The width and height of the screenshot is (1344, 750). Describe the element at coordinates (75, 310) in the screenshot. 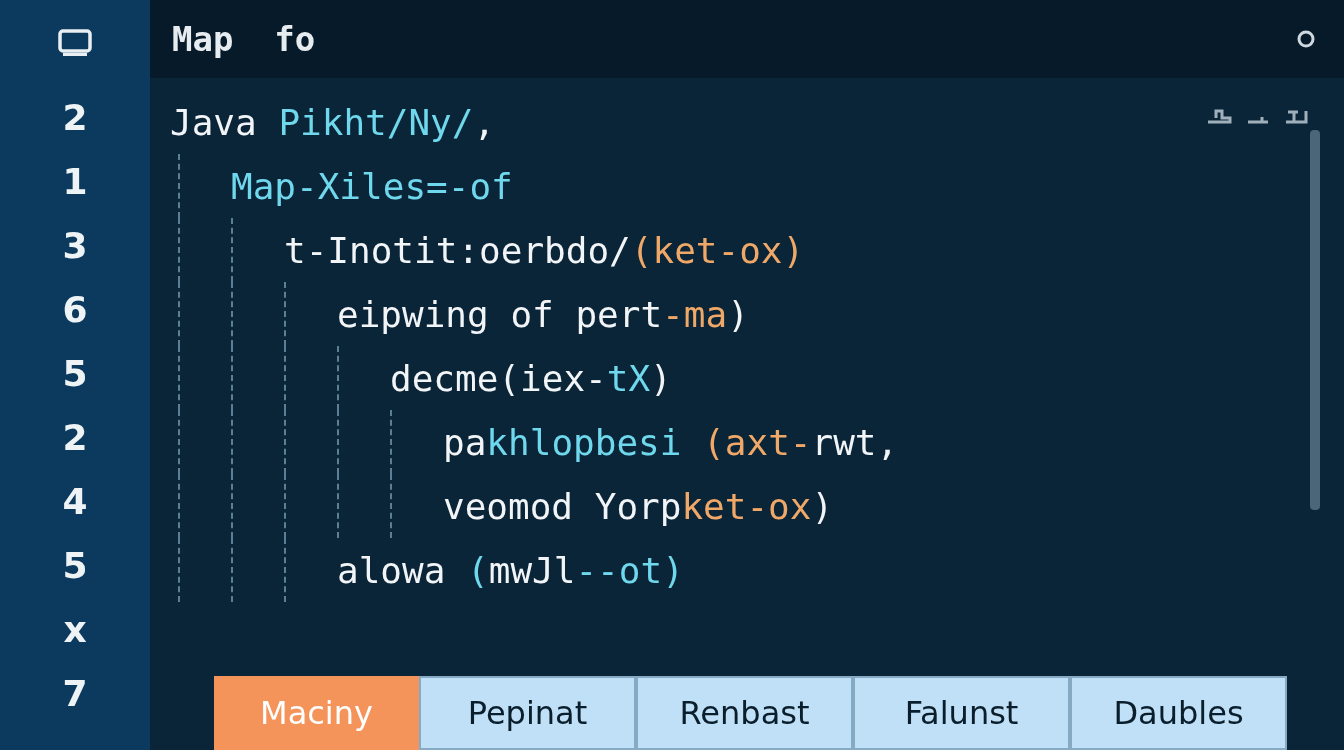

I see `line-number: 6` at that location.